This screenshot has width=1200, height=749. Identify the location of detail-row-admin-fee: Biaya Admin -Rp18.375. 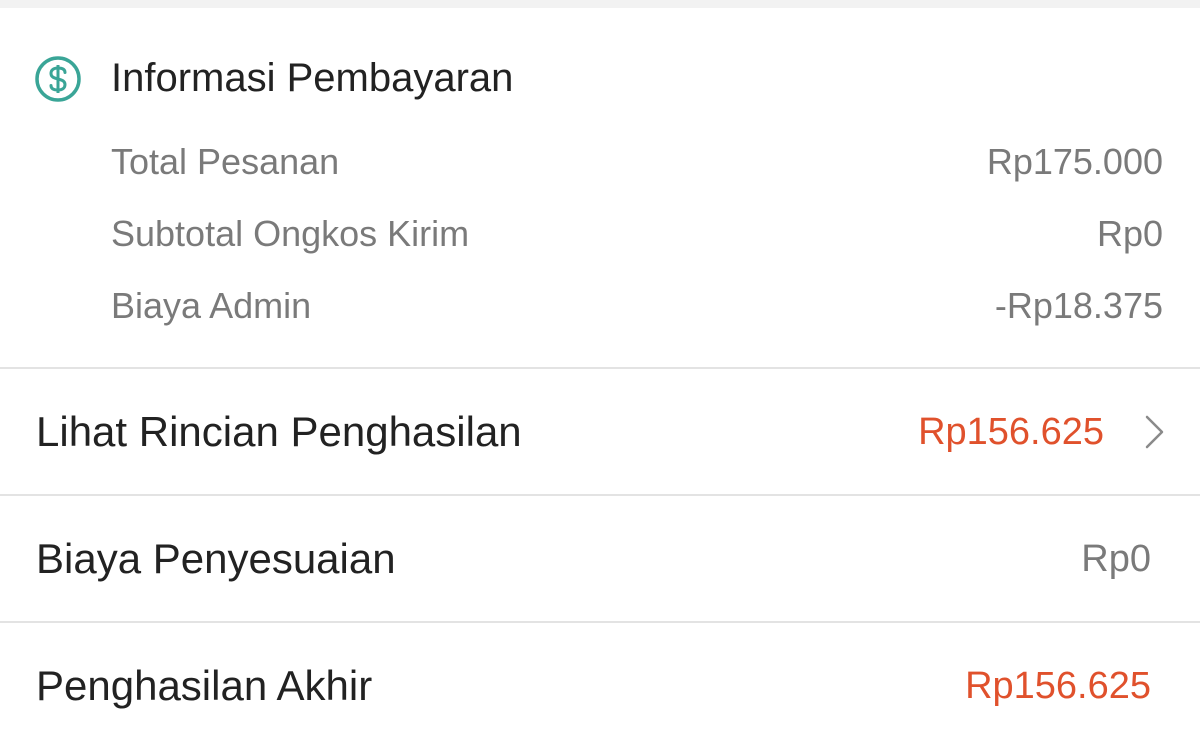
(600, 306).